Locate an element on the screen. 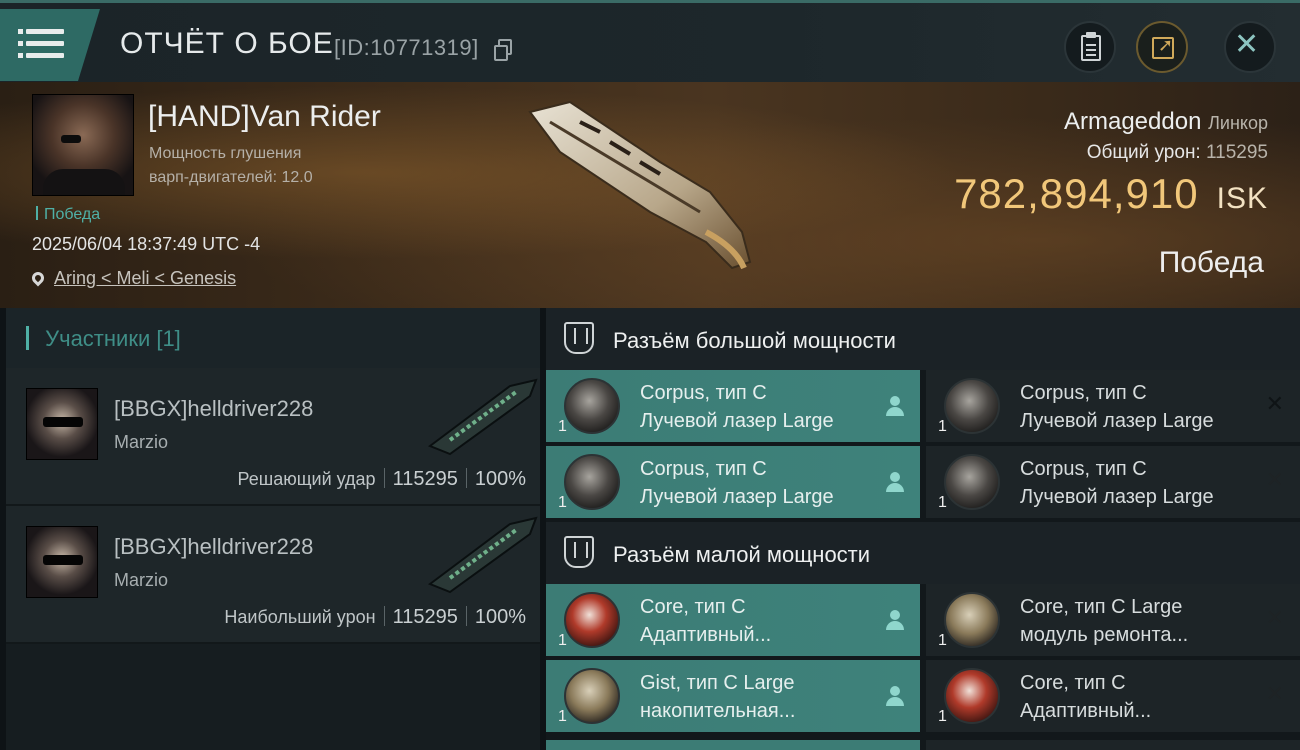  copy-icon is located at coordinates (503, 50).